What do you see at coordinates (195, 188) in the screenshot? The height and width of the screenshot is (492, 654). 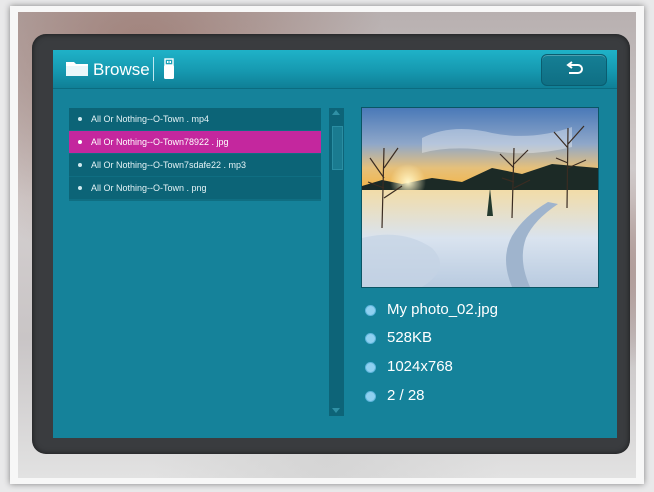 I see `file-list-item: All Or Nothing--O-Town . png` at bounding box center [195, 188].